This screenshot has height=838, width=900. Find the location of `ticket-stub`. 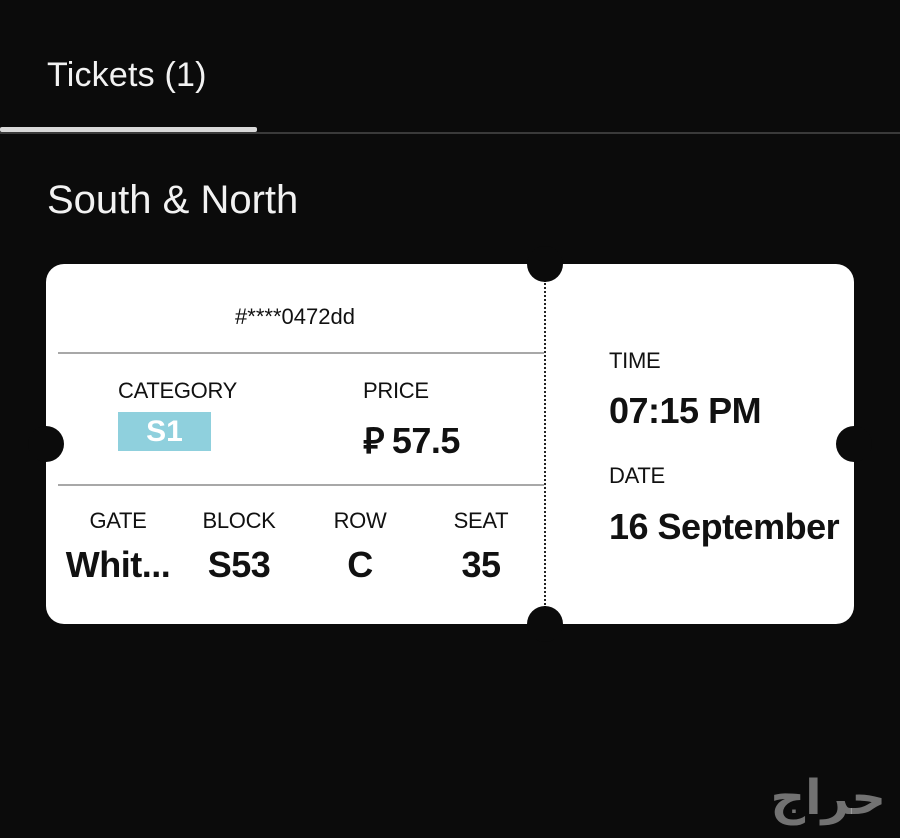

ticket-stub is located at coordinates (699, 444).